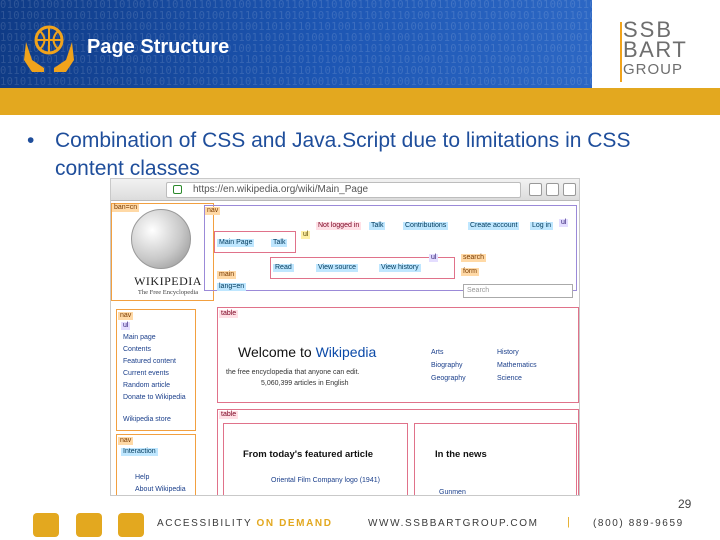  I want to click on search-tag: search, so click(474, 258).